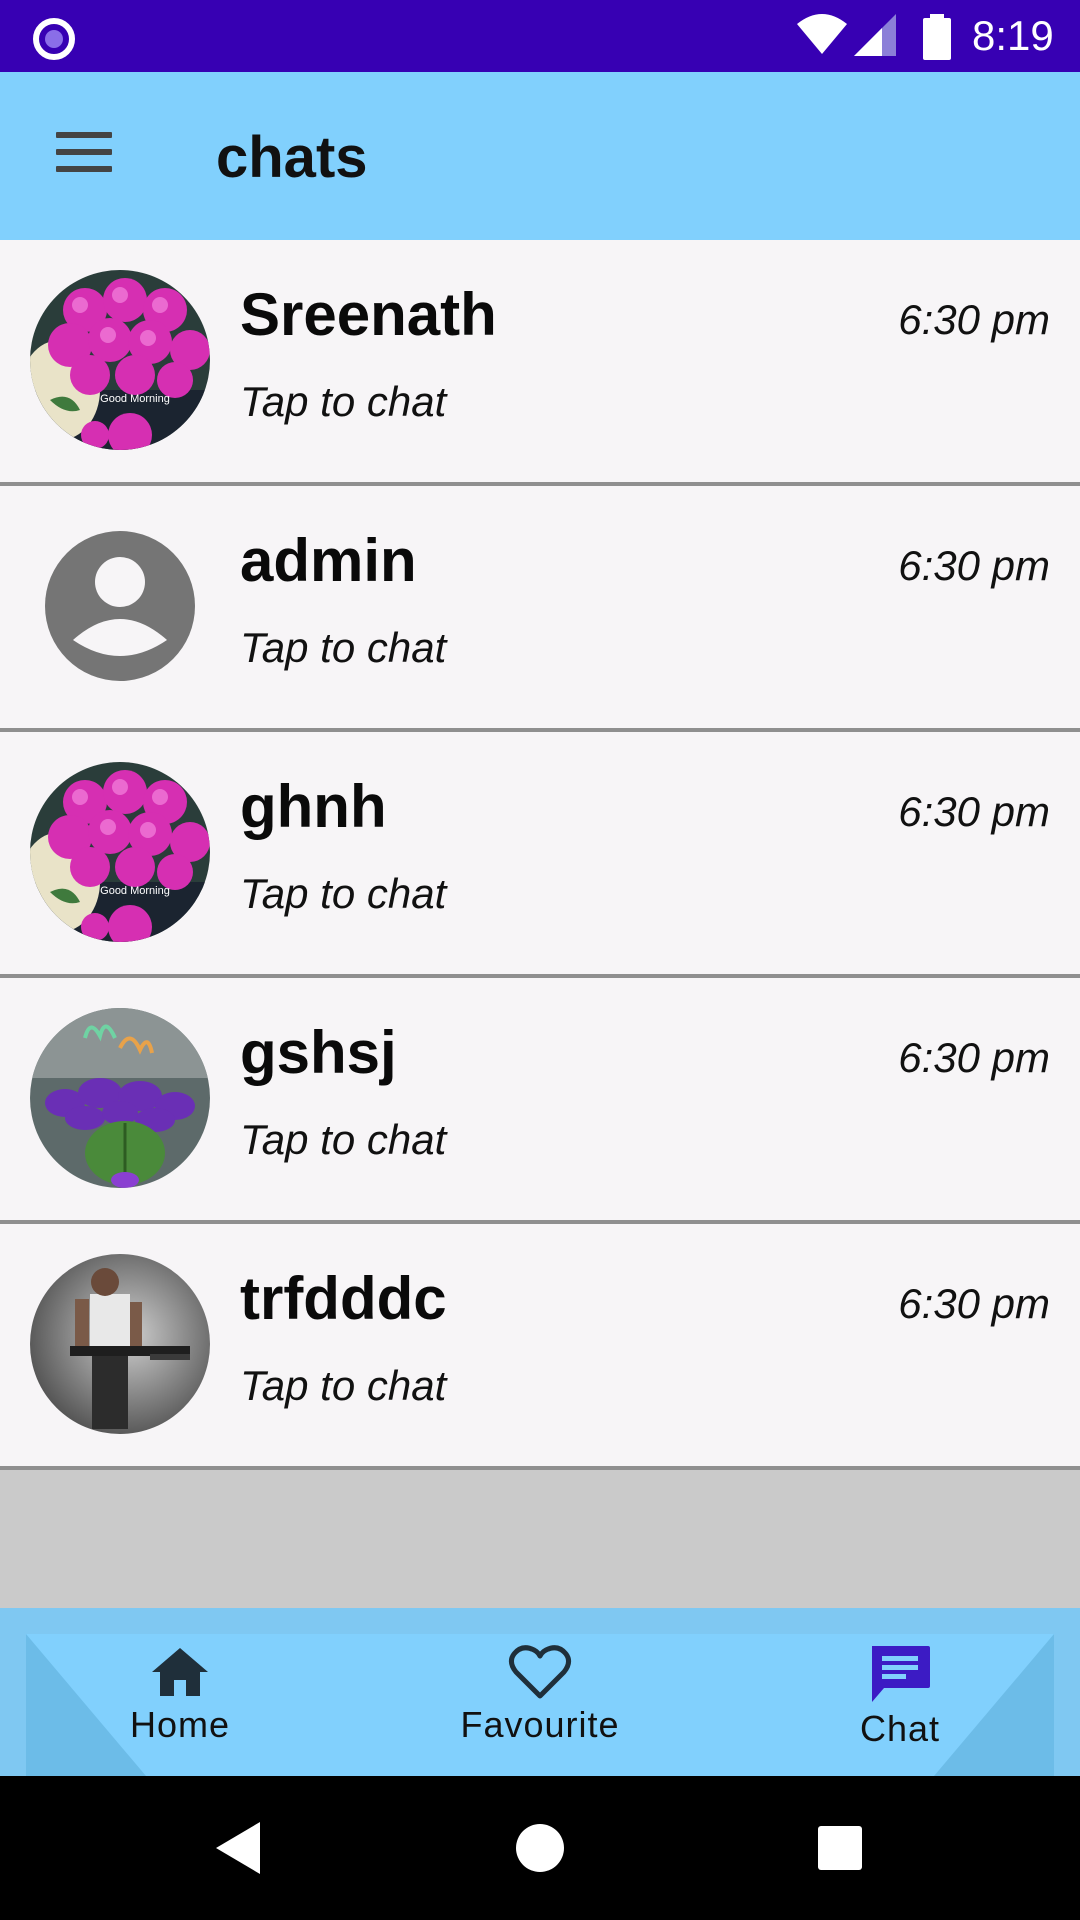 This screenshot has height=1920, width=1080. Describe the element at coordinates (540, 1703) in the screenshot. I see `nav-favourite: Favourite` at that location.